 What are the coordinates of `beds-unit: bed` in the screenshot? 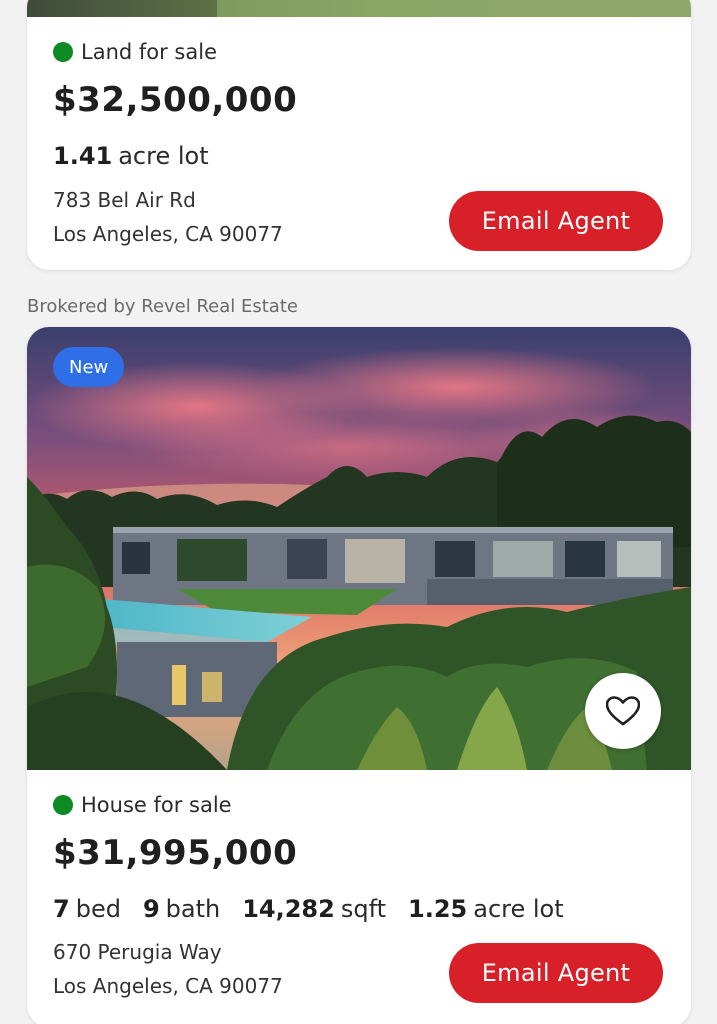 It's located at (98, 909).